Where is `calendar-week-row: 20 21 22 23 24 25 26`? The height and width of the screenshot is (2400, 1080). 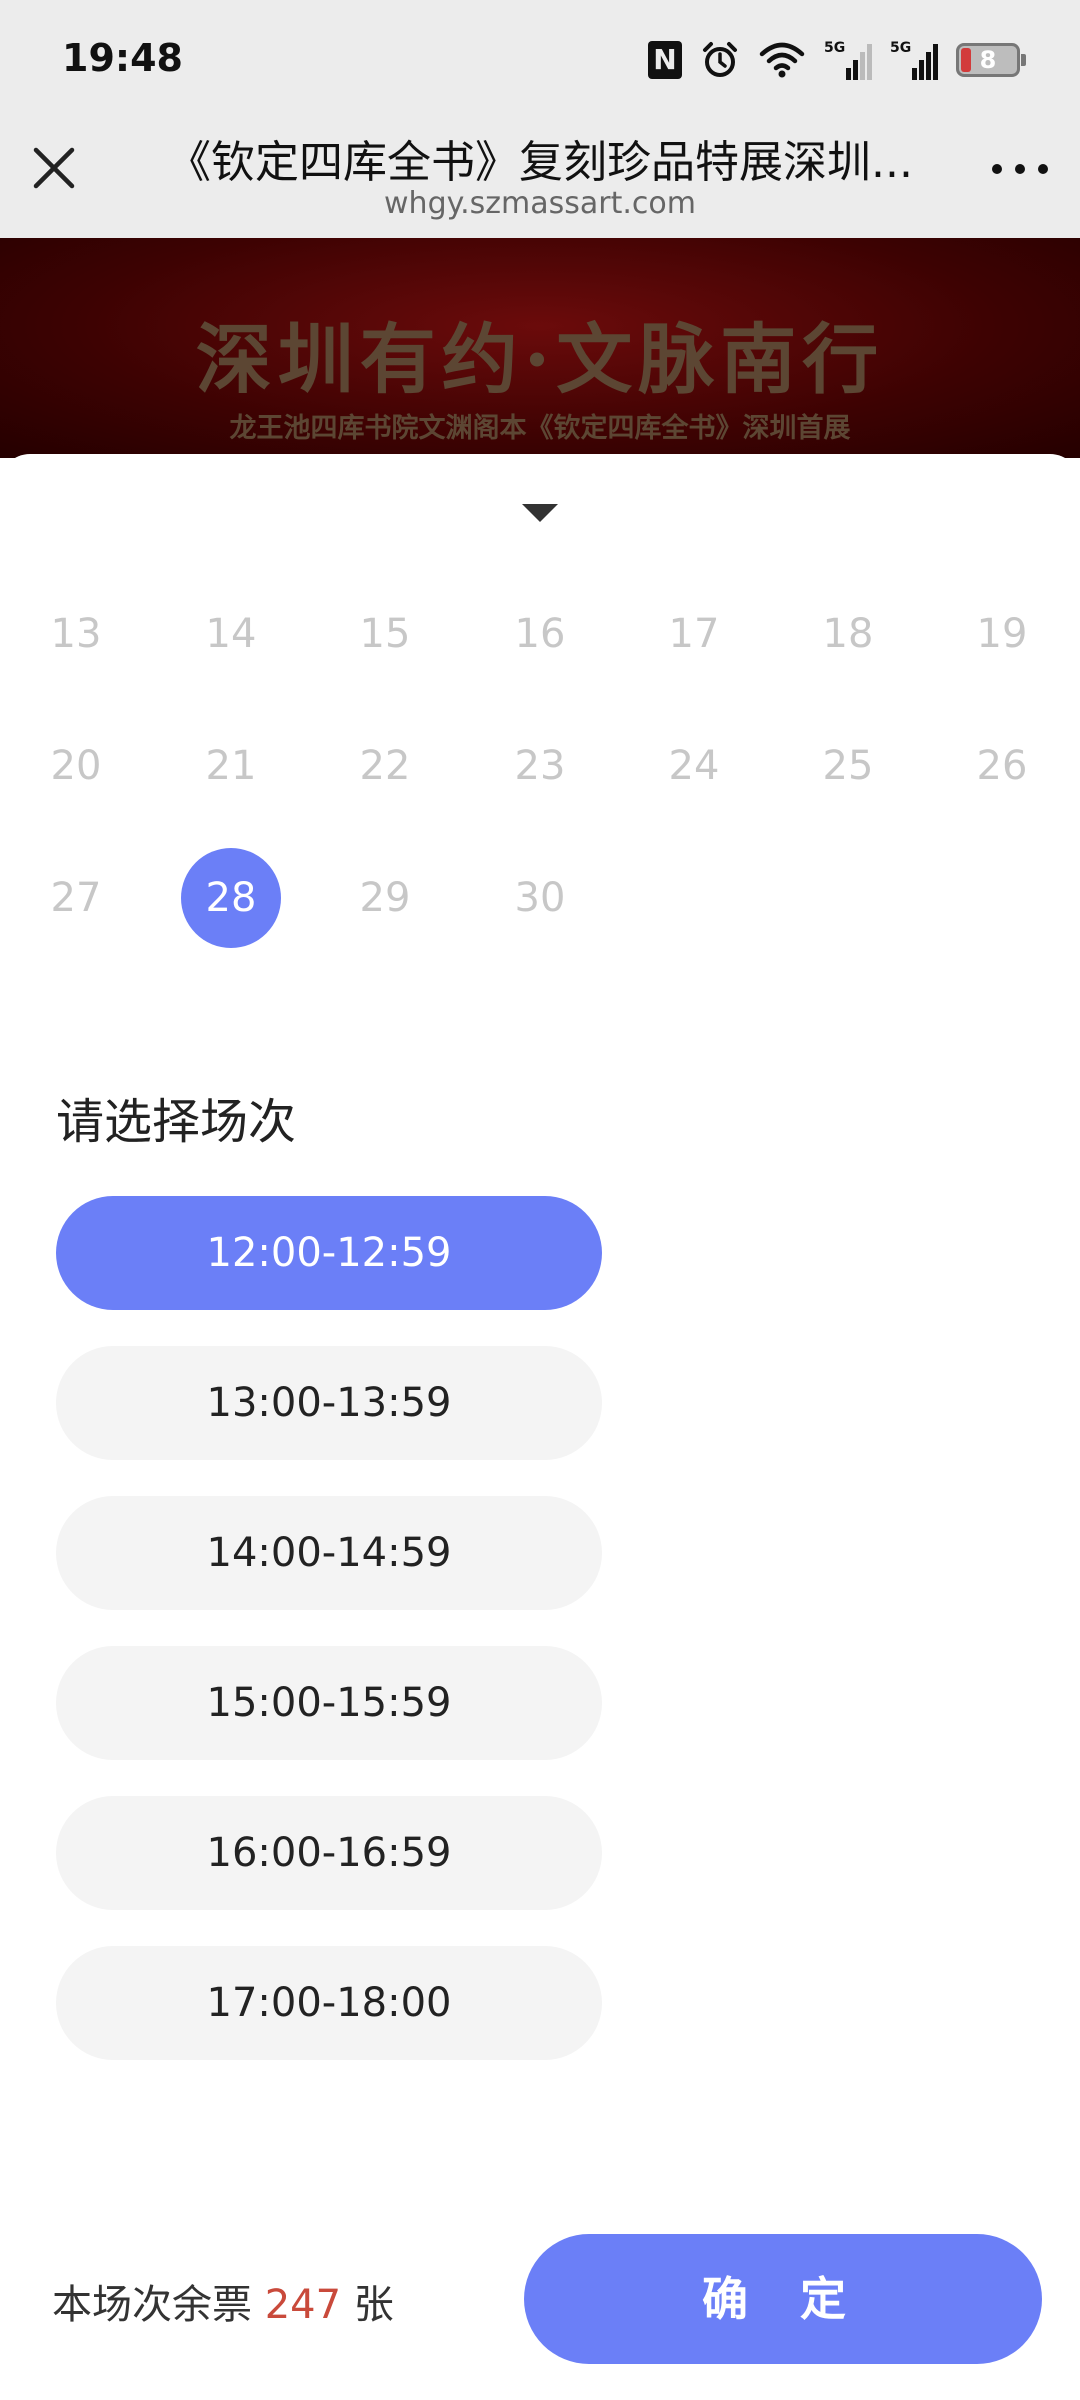
calendar-week-row: 20 21 22 23 24 25 26 is located at coordinates (540, 782).